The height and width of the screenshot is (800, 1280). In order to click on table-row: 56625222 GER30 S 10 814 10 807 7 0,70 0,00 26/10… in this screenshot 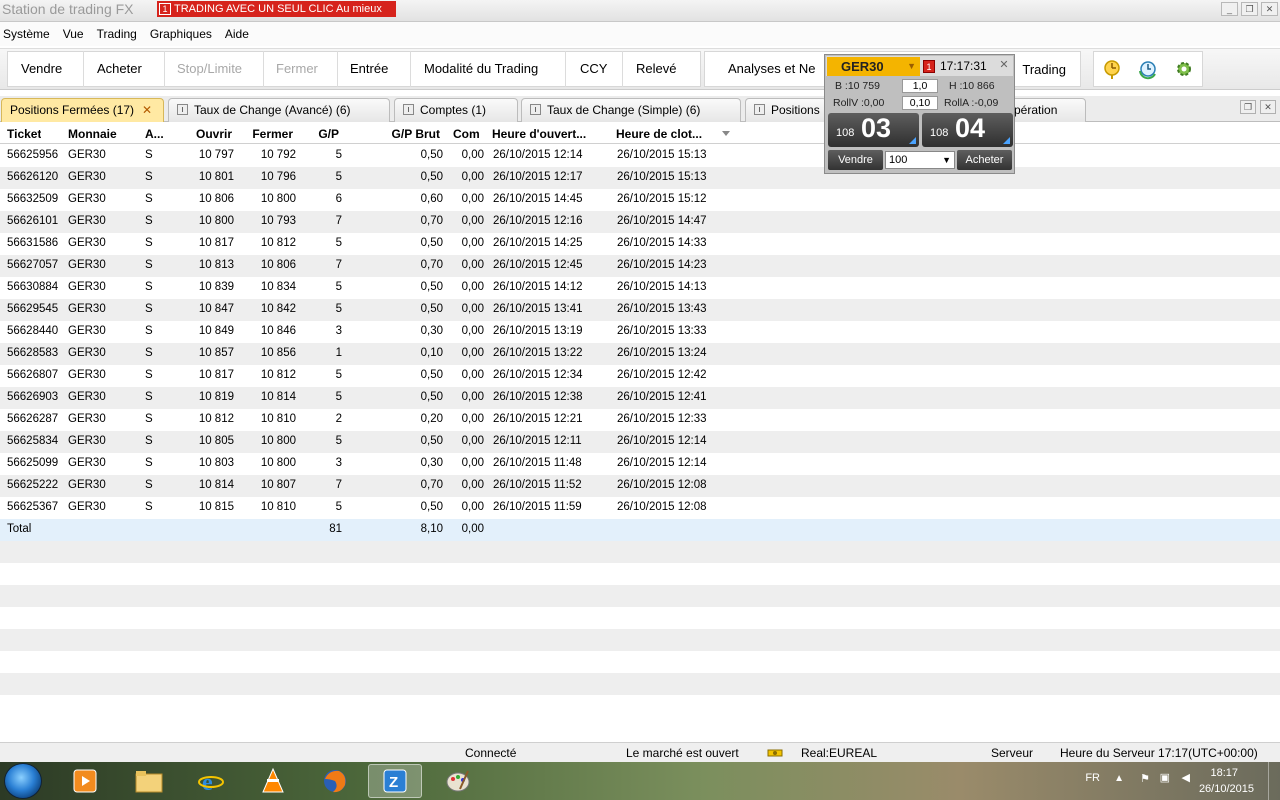, I will do `click(640, 486)`.